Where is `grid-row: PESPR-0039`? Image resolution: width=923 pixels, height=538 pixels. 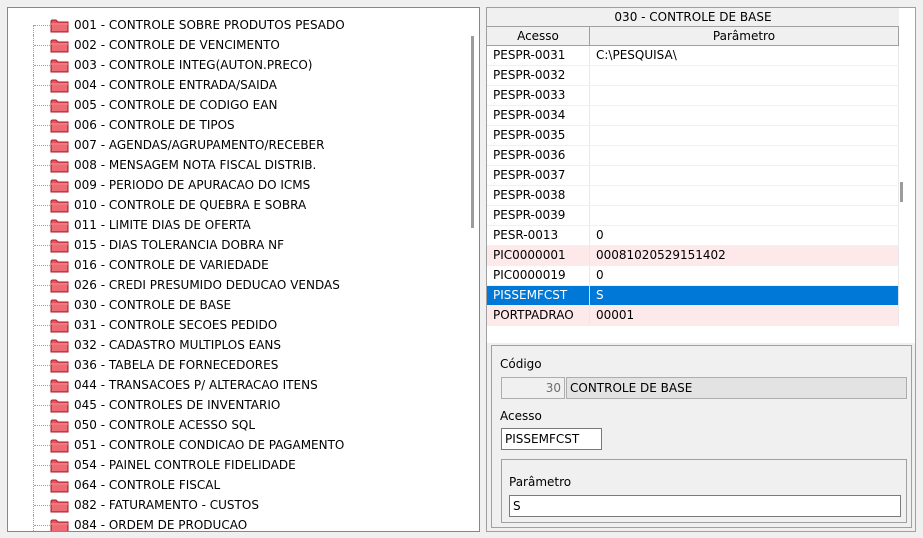 grid-row: PESPR-0039 is located at coordinates (693, 216).